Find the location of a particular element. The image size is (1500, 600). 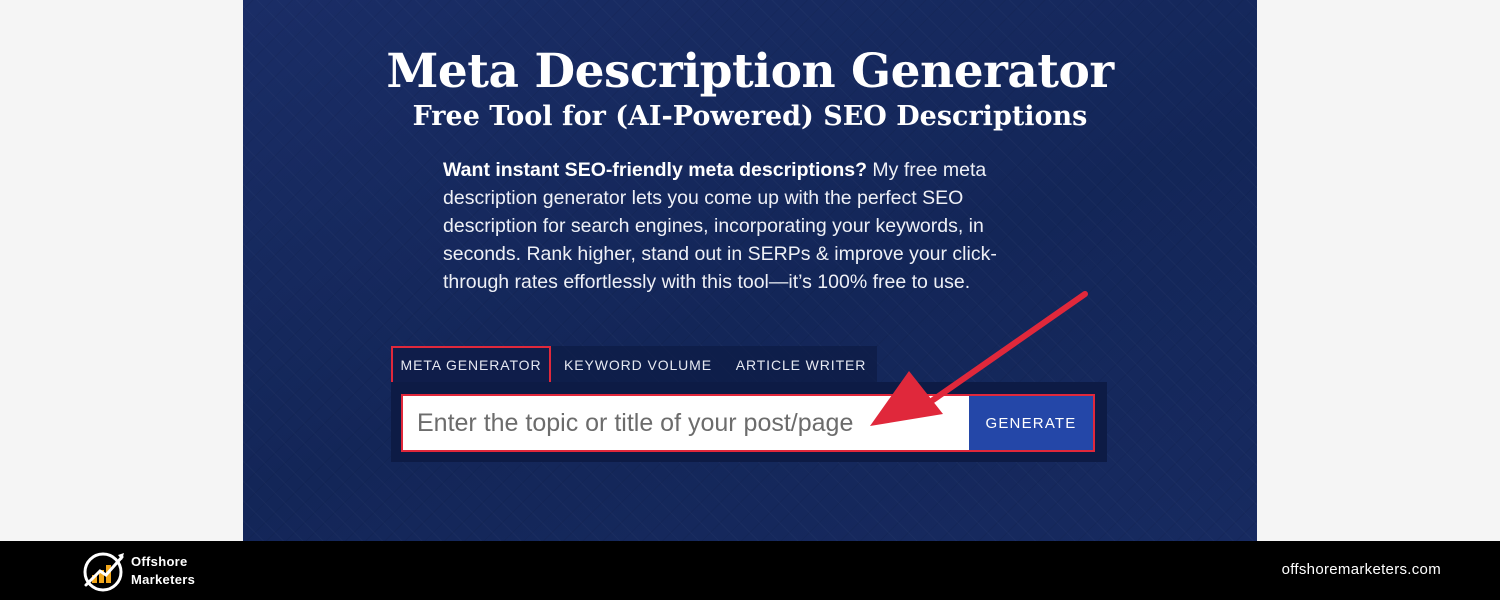

generator-form: GENERATE is located at coordinates (749, 422).